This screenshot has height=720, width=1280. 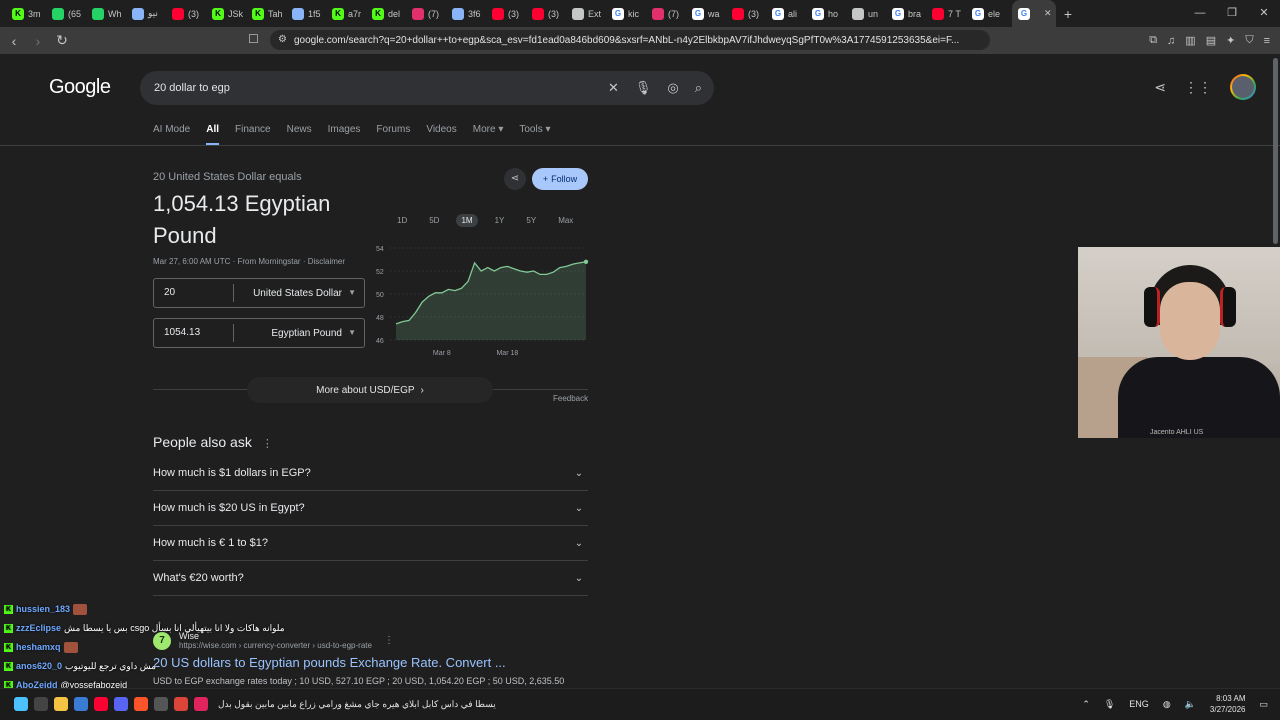 I want to click on browser-tab: نيو, so click(x=152, y=13).